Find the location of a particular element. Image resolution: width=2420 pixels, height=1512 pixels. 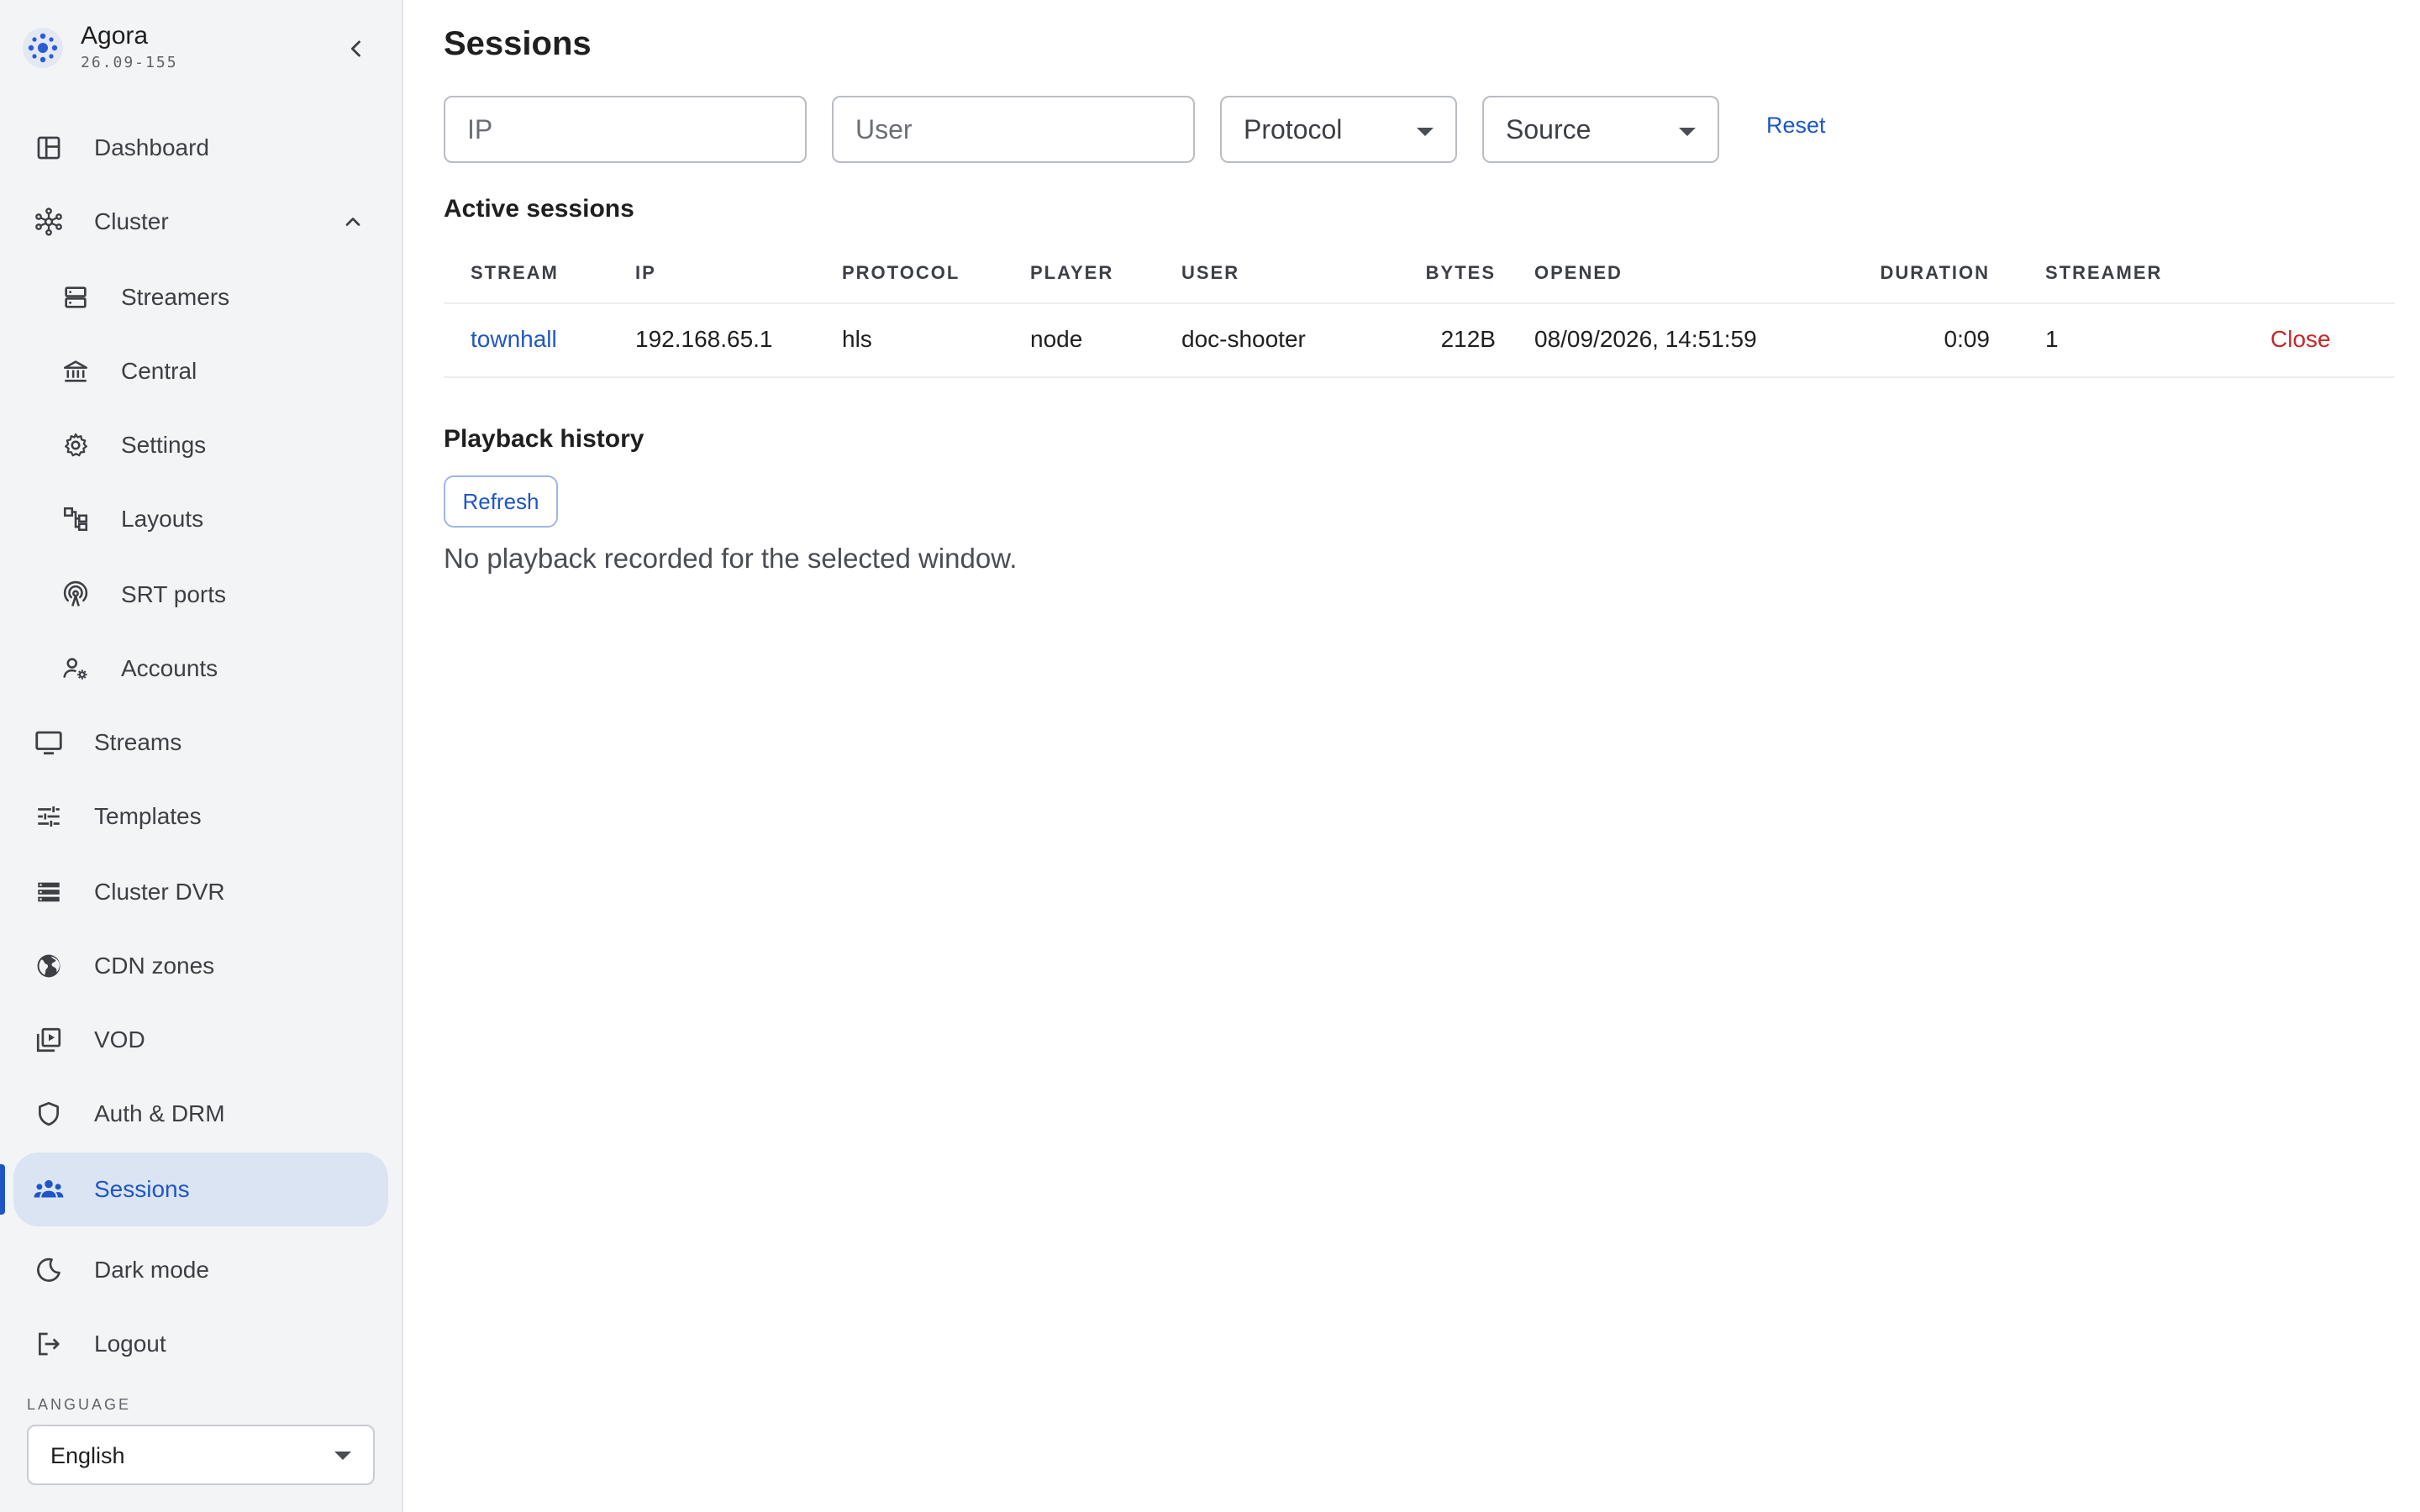

source-select-value: Source is located at coordinates (1548, 129).